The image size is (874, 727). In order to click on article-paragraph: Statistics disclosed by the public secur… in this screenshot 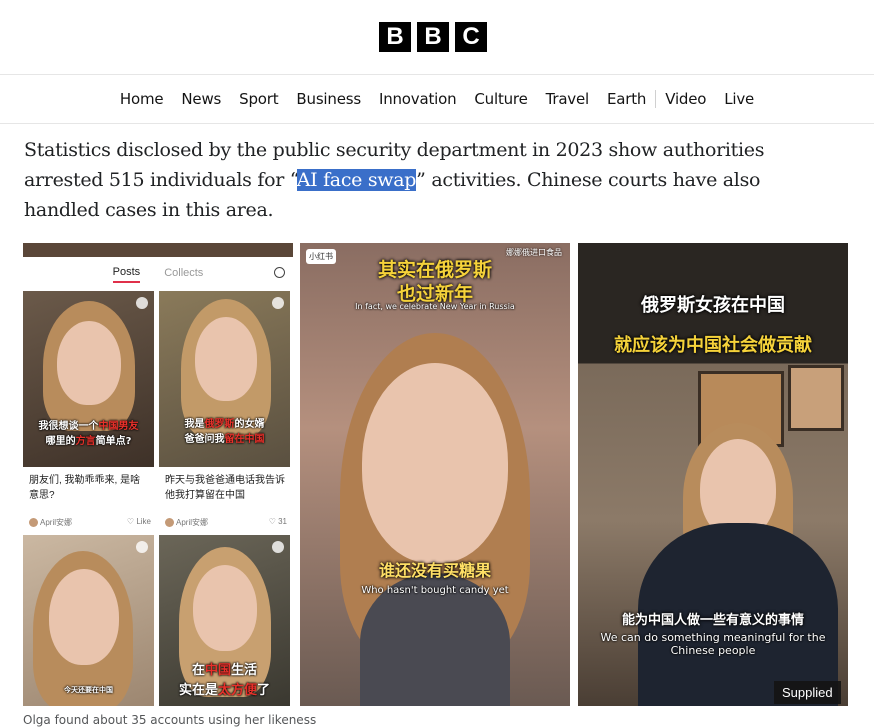, I will do `click(424, 180)`.